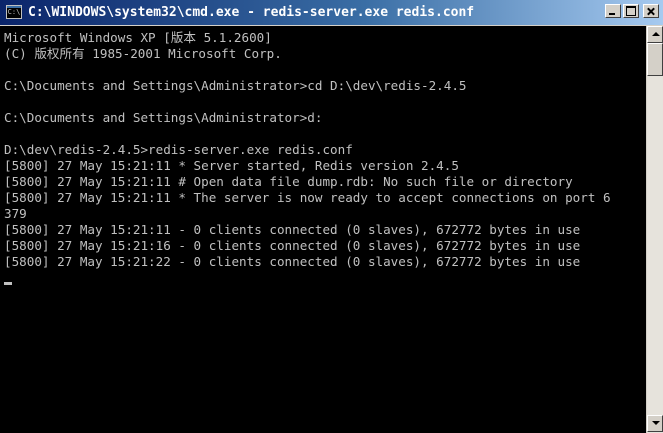 The image size is (663, 433). What do you see at coordinates (654, 229) in the screenshot?
I see `vertical-scrollbar` at bounding box center [654, 229].